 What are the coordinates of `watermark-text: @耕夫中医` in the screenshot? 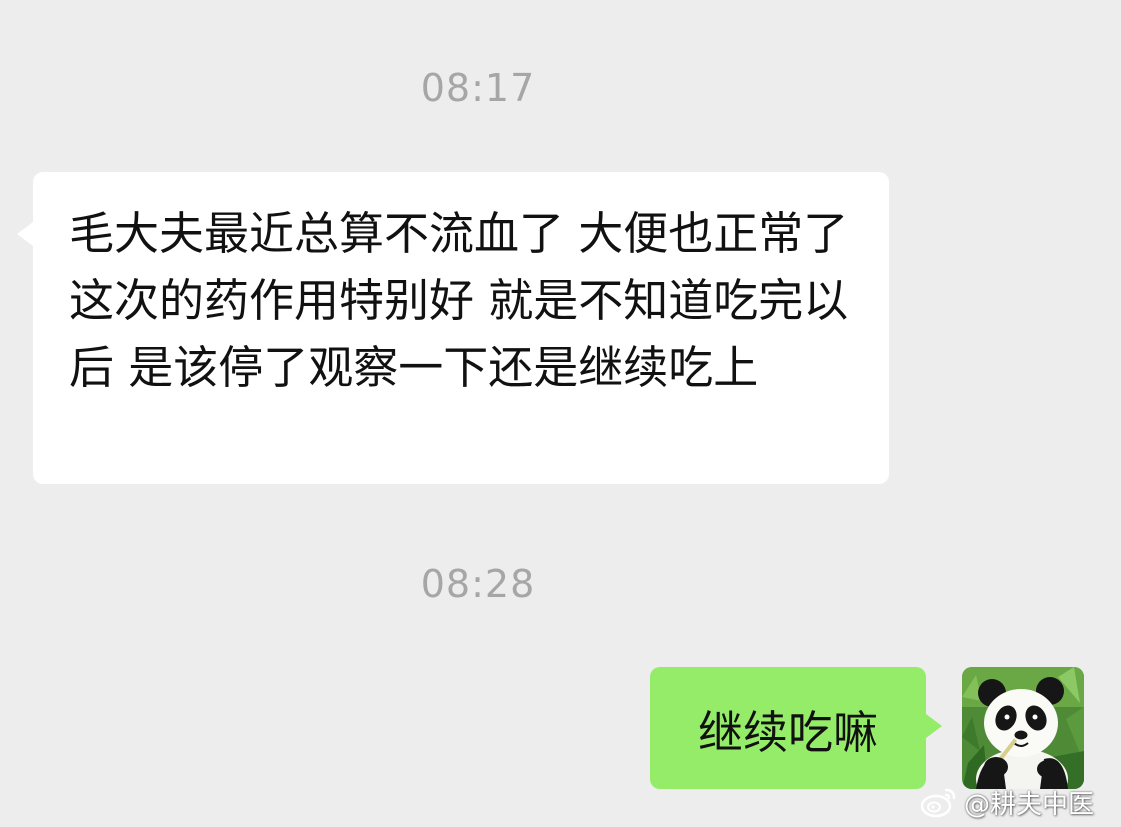 It's located at (1029, 804).